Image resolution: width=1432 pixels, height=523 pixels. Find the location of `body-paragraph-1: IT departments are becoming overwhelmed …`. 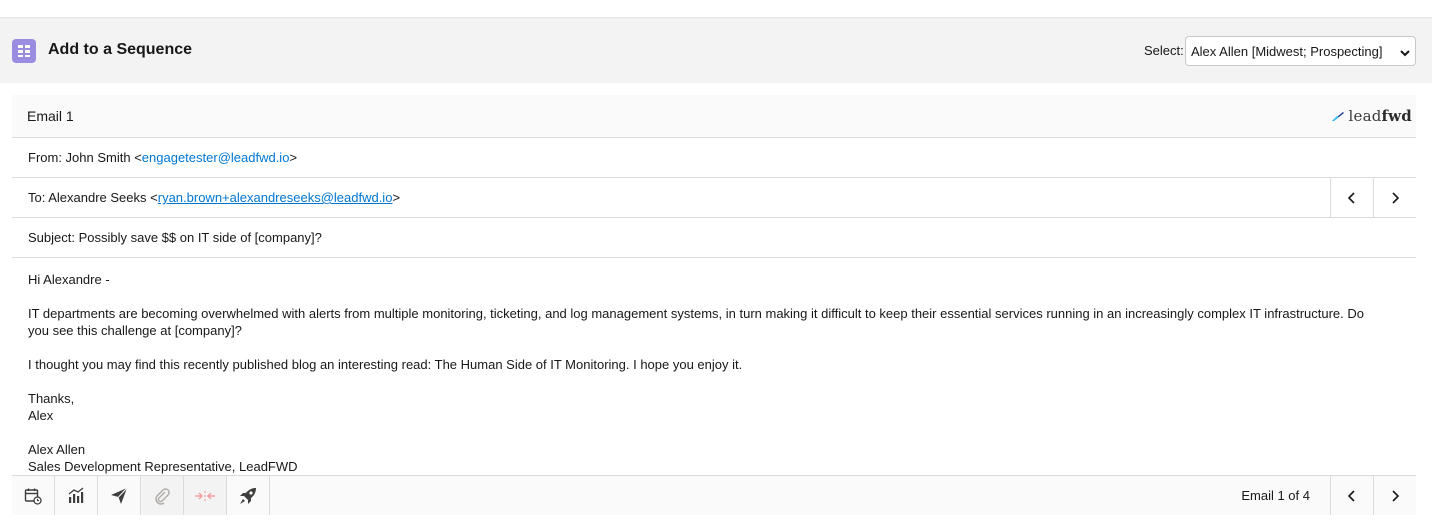

body-paragraph-1: IT departments are becoming overwhelmed … is located at coordinates (696, 322).